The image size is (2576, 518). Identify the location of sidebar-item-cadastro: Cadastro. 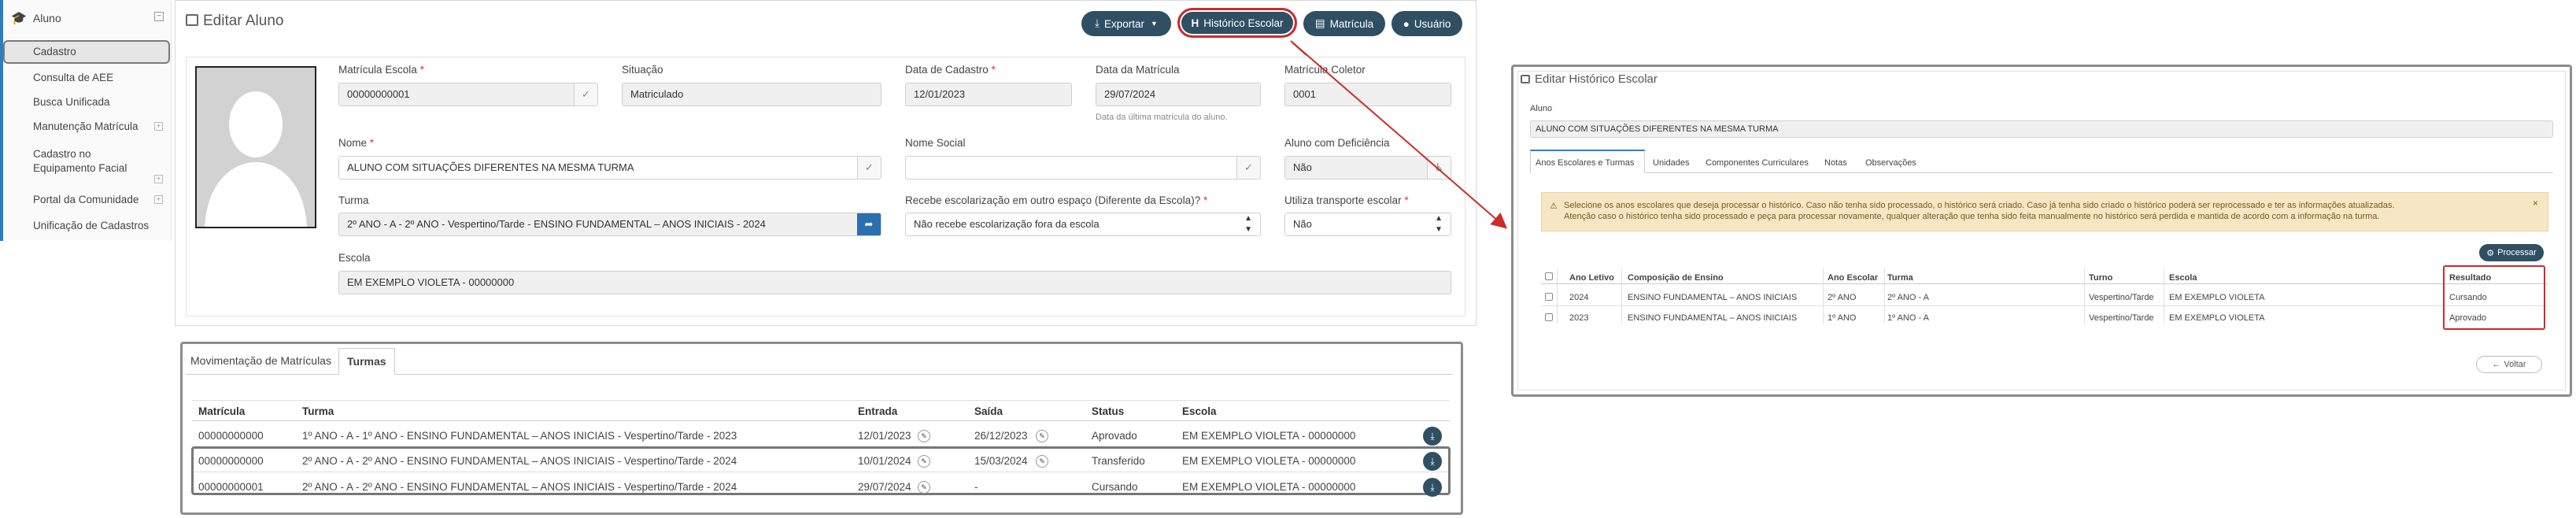
(86, 52).